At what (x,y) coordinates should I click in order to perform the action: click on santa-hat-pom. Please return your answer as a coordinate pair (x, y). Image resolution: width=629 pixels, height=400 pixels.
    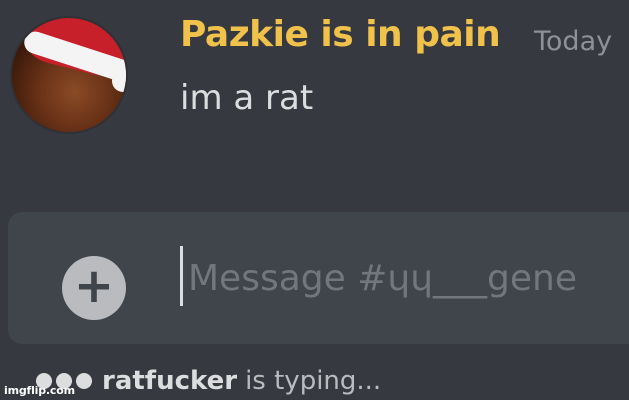
    Looking at the image, I should click on (119, 81).